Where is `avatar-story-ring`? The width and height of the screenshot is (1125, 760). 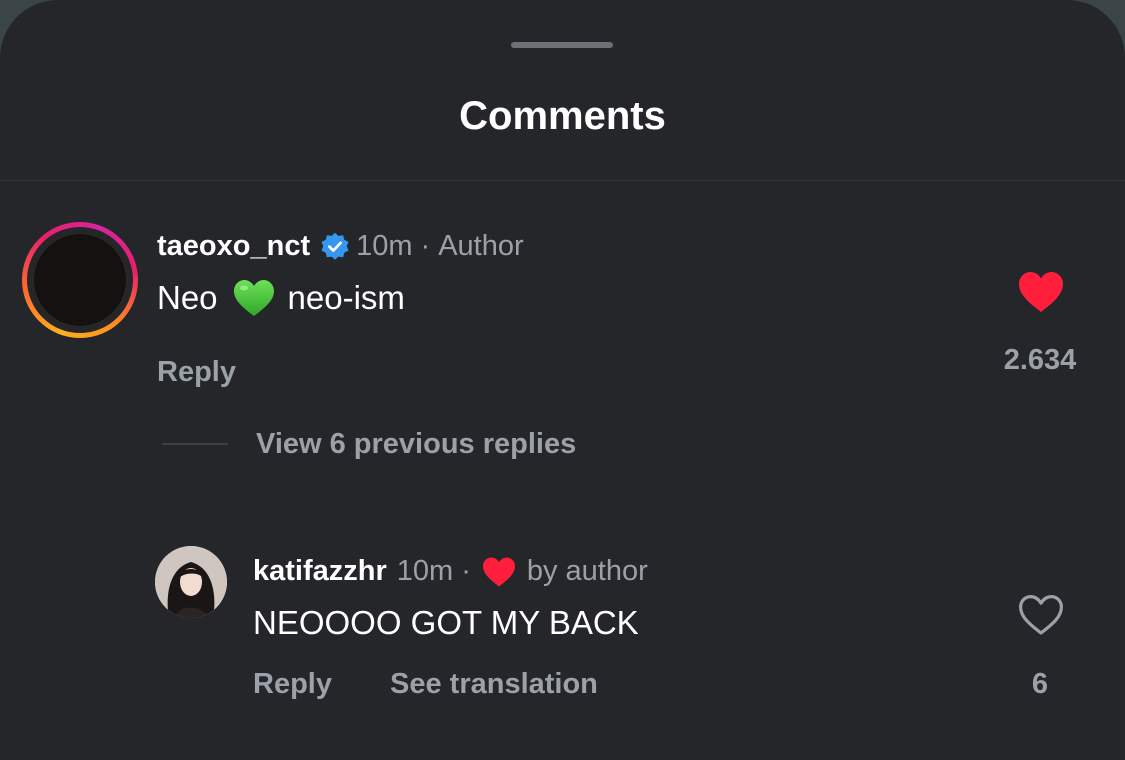
avatar-story-ring is located at coordinates (80, 280).